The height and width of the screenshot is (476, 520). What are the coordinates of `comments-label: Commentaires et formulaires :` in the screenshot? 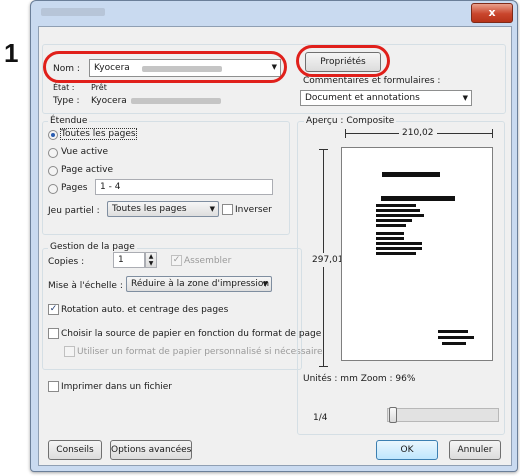 It's located at (372, 81).